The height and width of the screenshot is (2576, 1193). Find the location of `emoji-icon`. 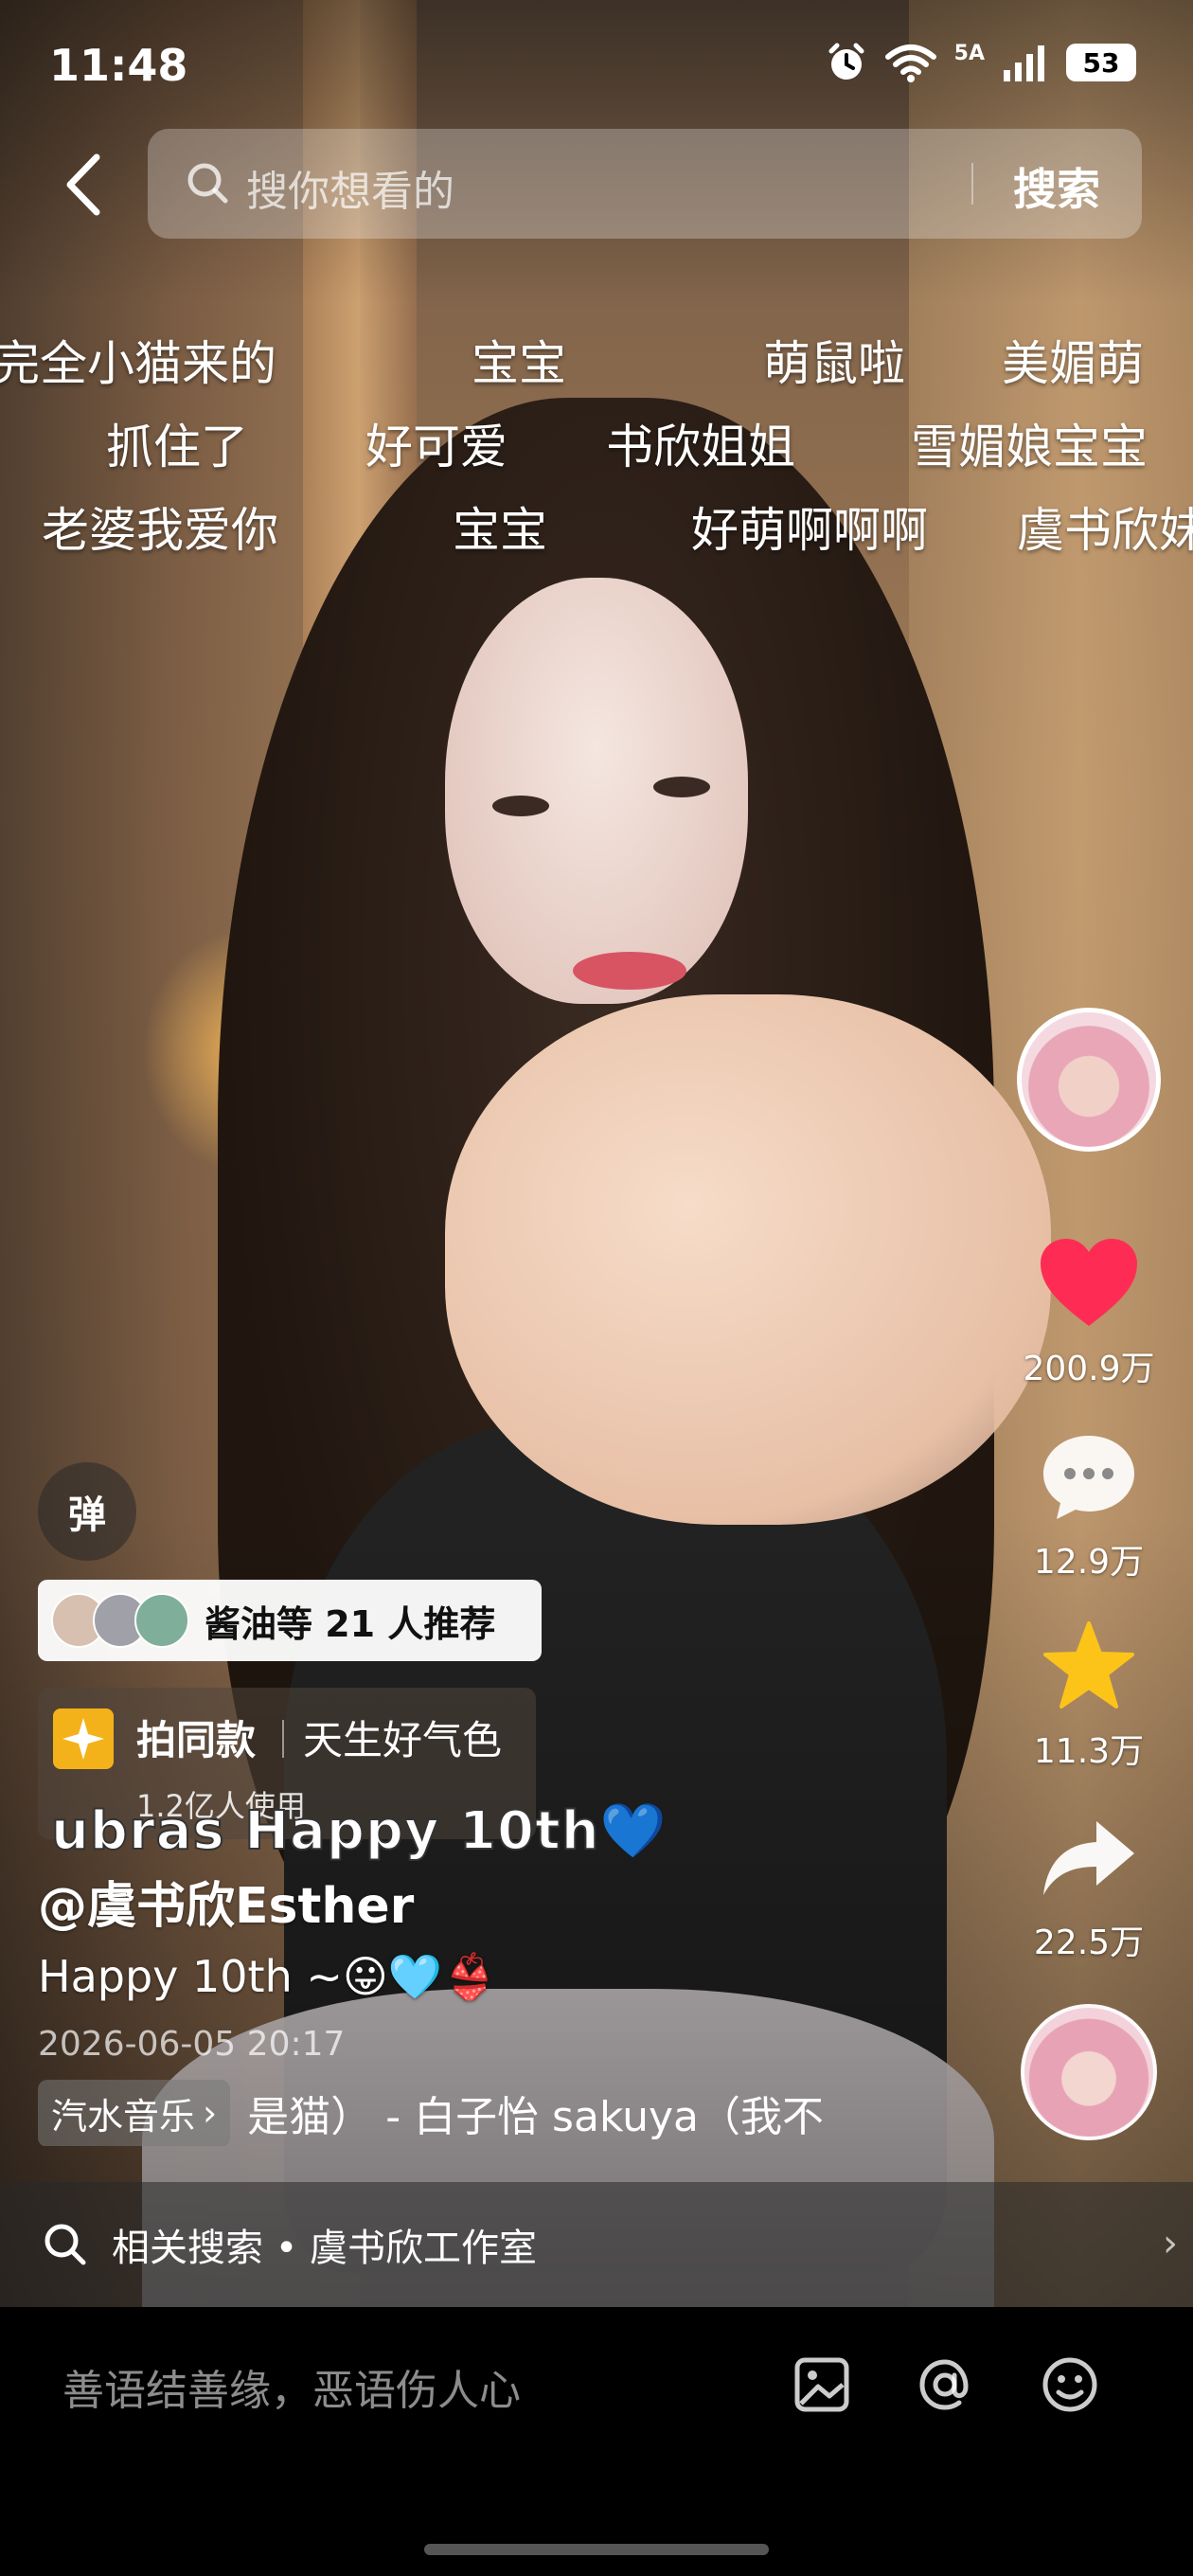

emoji-icon is located at coordinates (1070, 2385).